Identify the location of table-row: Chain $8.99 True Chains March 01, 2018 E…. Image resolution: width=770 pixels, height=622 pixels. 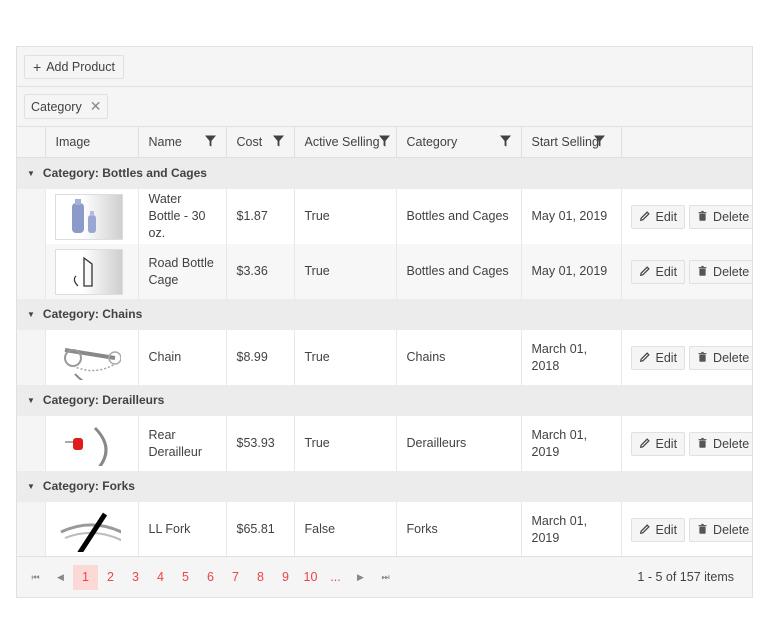
(384, 357).